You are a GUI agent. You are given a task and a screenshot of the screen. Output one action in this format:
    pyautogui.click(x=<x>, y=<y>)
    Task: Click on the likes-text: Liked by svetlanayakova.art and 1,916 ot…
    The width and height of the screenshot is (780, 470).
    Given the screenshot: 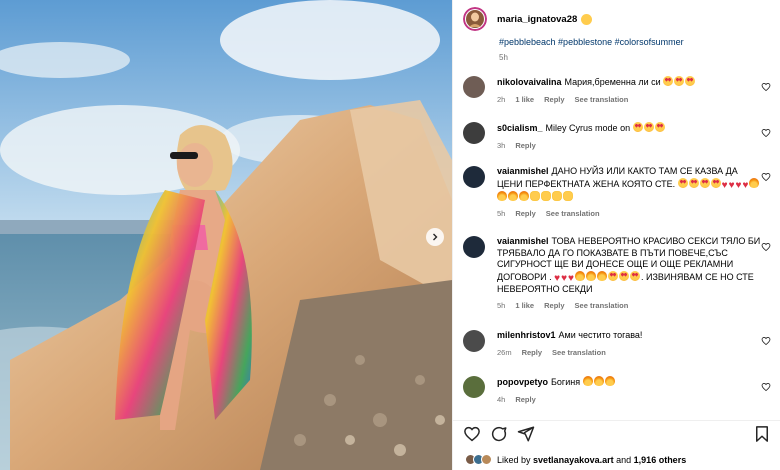 What is the action you would take?
    pyautogui.click(x=591, y=460)
    